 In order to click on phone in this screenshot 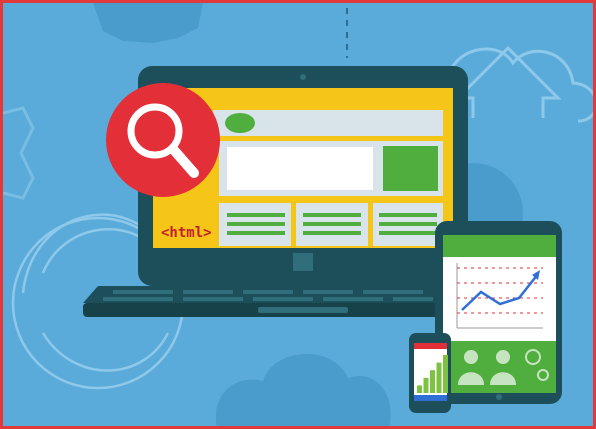, I will do `click(430, 373)`.